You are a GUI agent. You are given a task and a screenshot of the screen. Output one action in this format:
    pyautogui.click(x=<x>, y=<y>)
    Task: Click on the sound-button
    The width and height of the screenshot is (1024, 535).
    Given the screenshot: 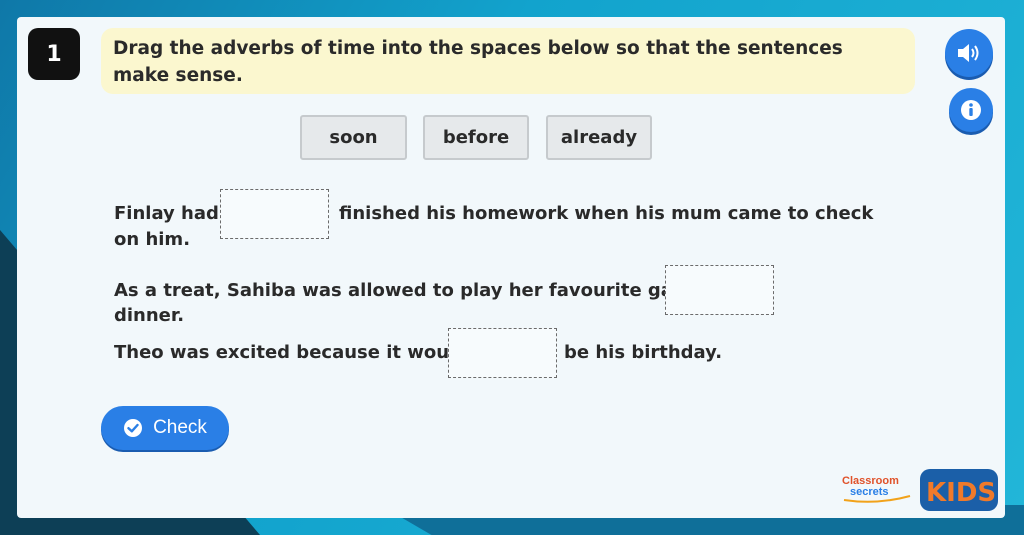 What is the action you would take?
    pyautogui.click(x=969, y=53)
    